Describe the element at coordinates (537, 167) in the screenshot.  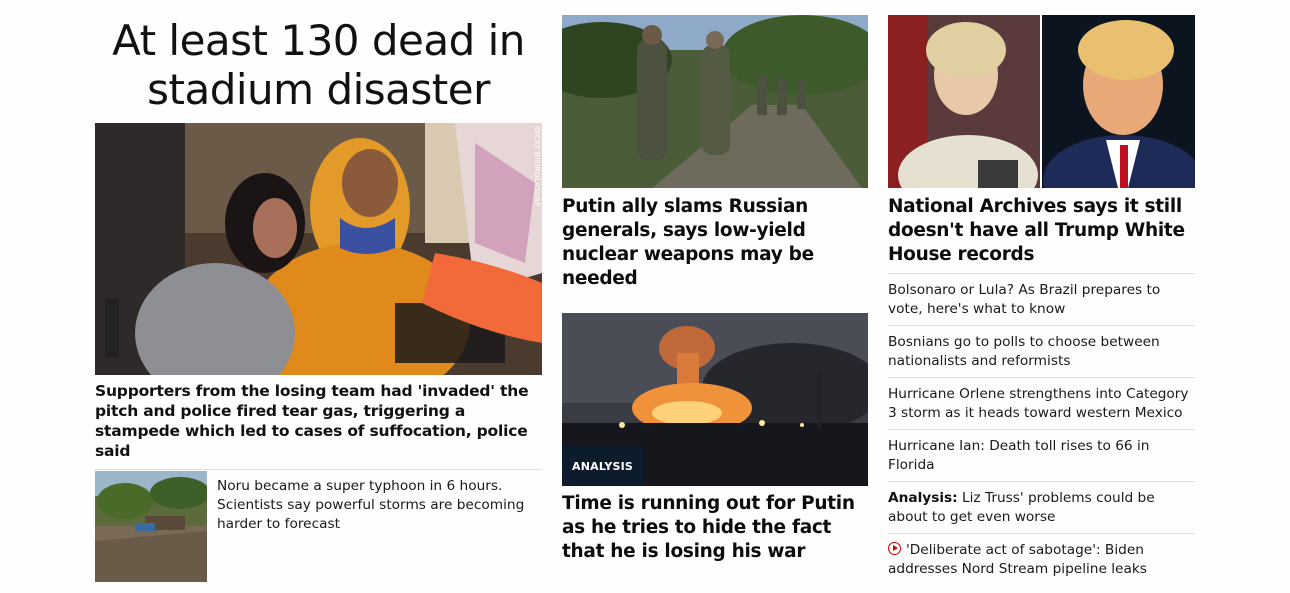
I see `image-credit: DICKY BISINGLASI/AP` at that location.